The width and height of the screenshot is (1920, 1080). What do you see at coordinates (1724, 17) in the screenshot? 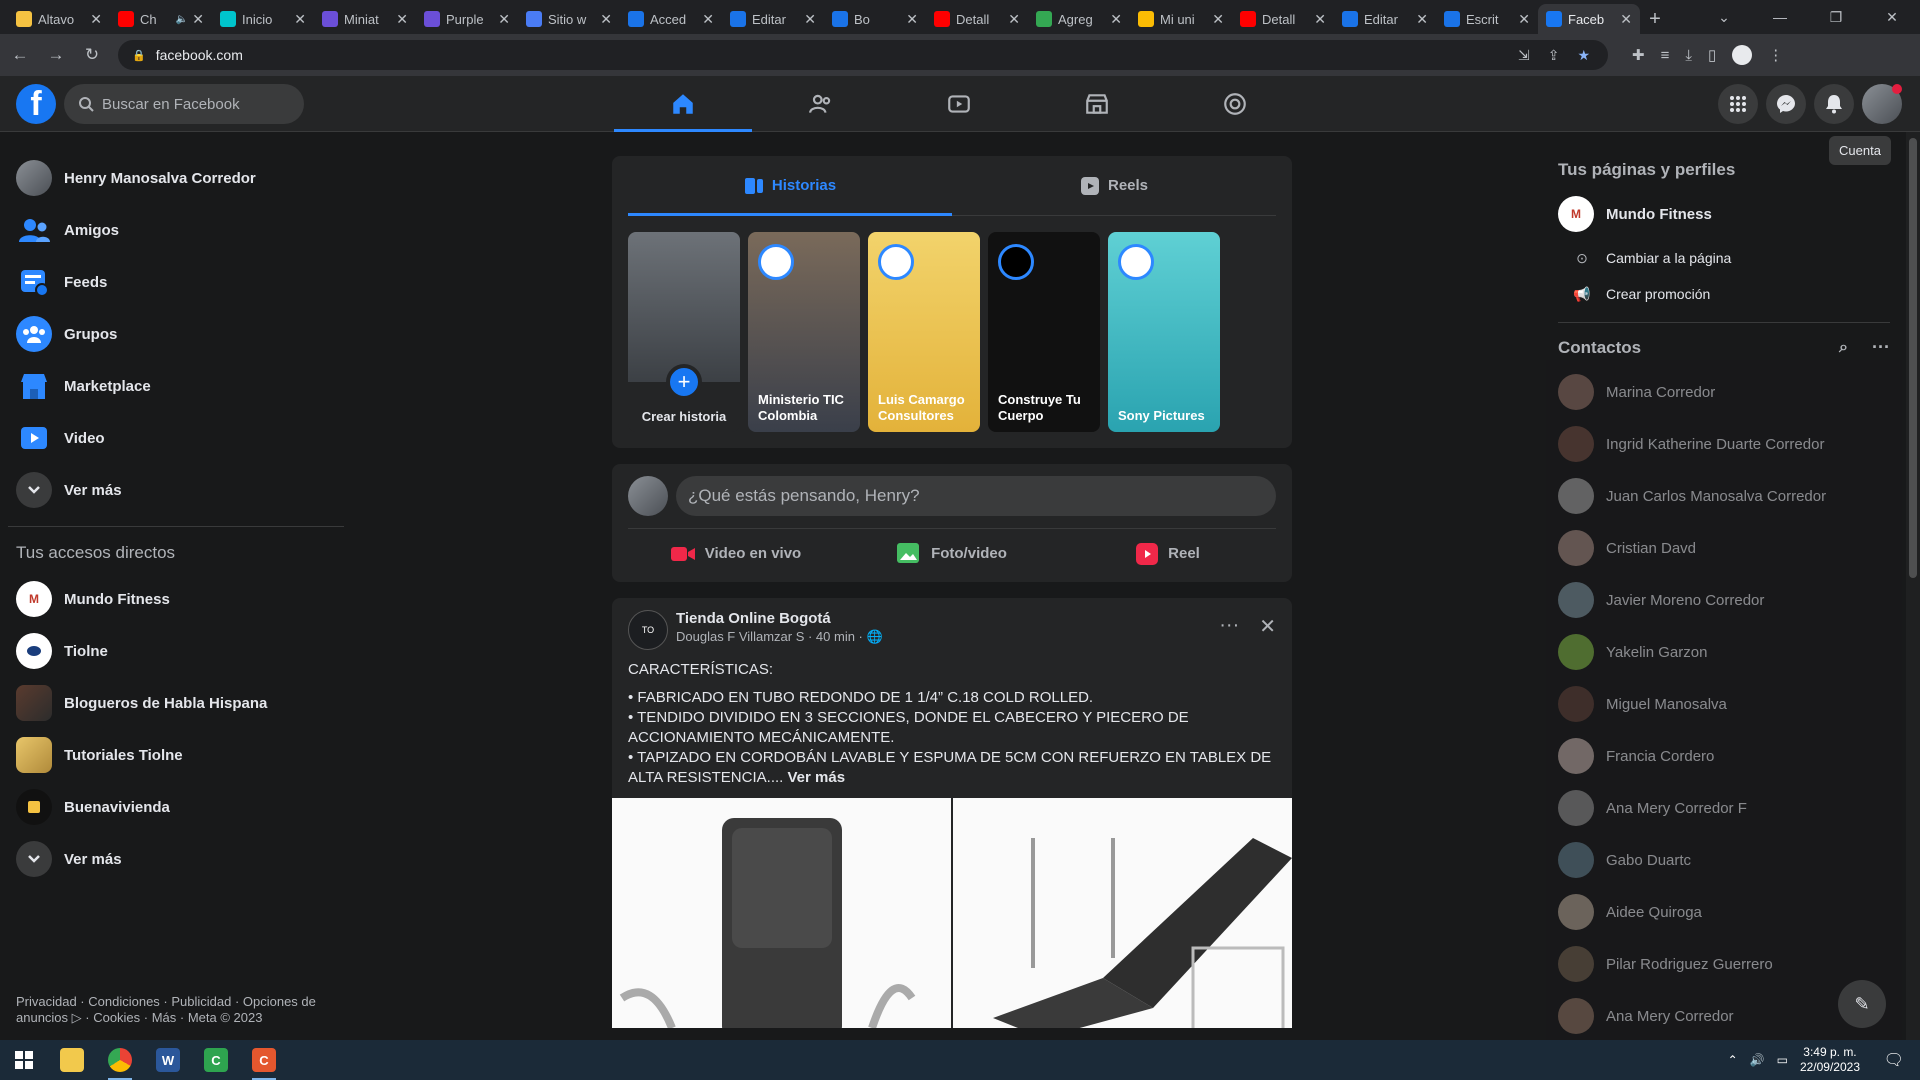
I see `tab-search-icon: ⌄` at bounding box center [1724, 17].